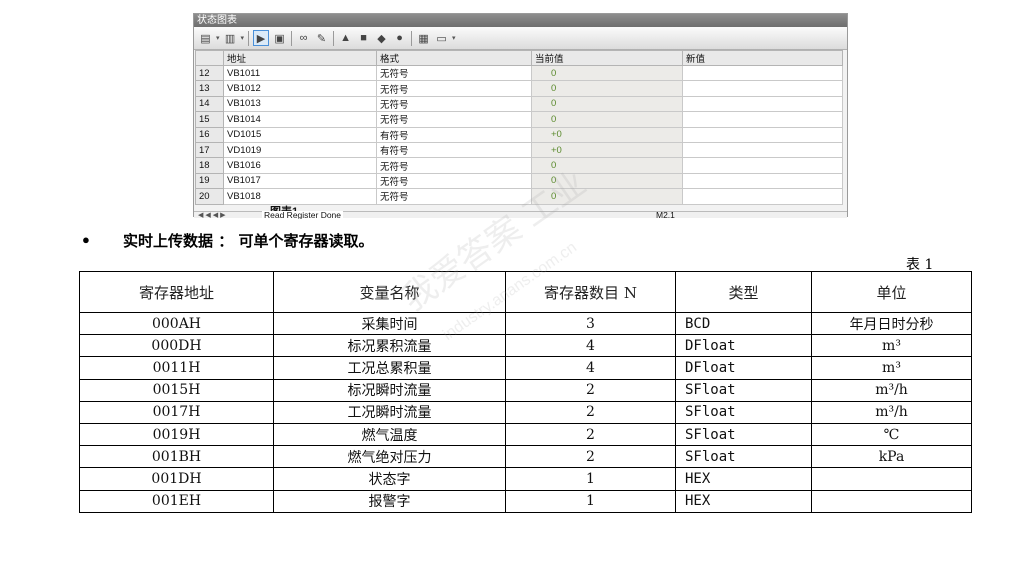  Describe the element at coordinates (762, 58) in the screenshot. I see `column-header-new-value: 新值` at that location.